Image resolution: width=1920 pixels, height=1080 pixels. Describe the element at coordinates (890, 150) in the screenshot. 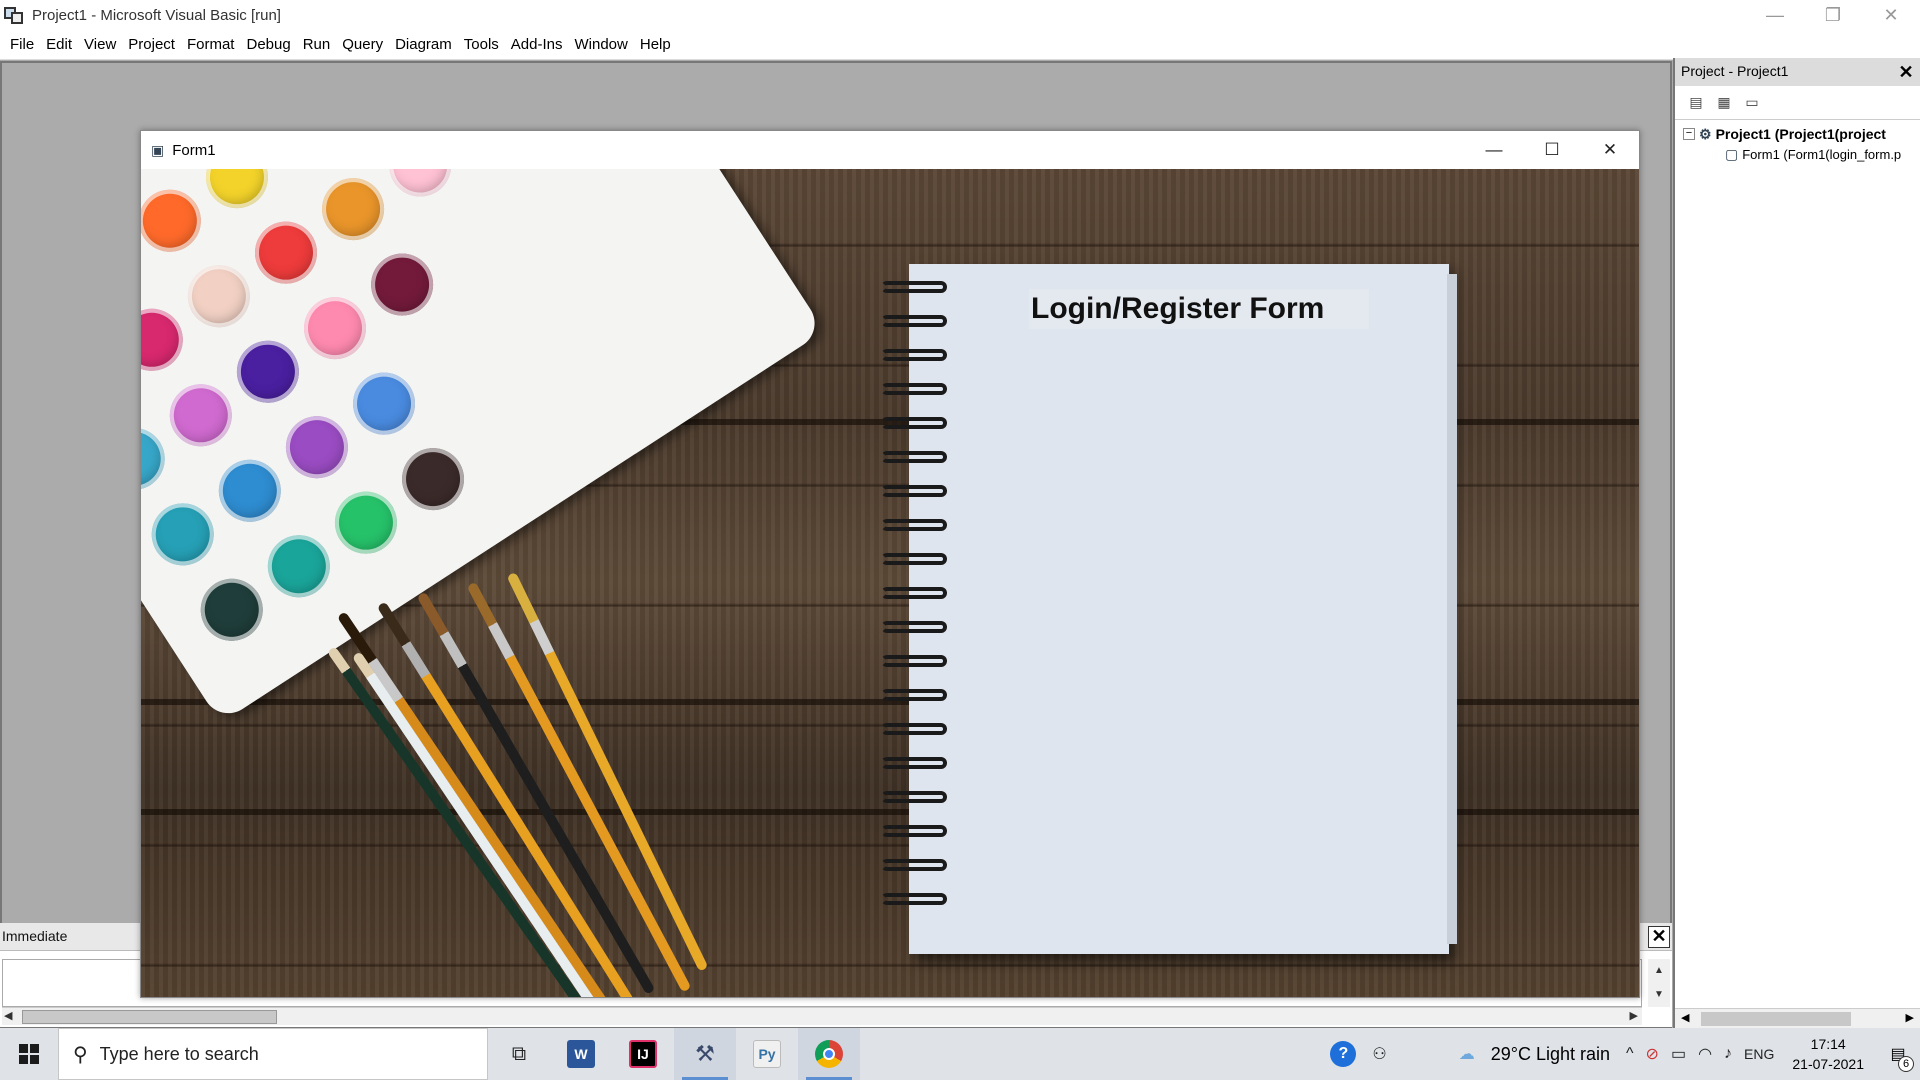

I see `form1-title-bar: ▣ Form1 — ☐ ✕` at that location.